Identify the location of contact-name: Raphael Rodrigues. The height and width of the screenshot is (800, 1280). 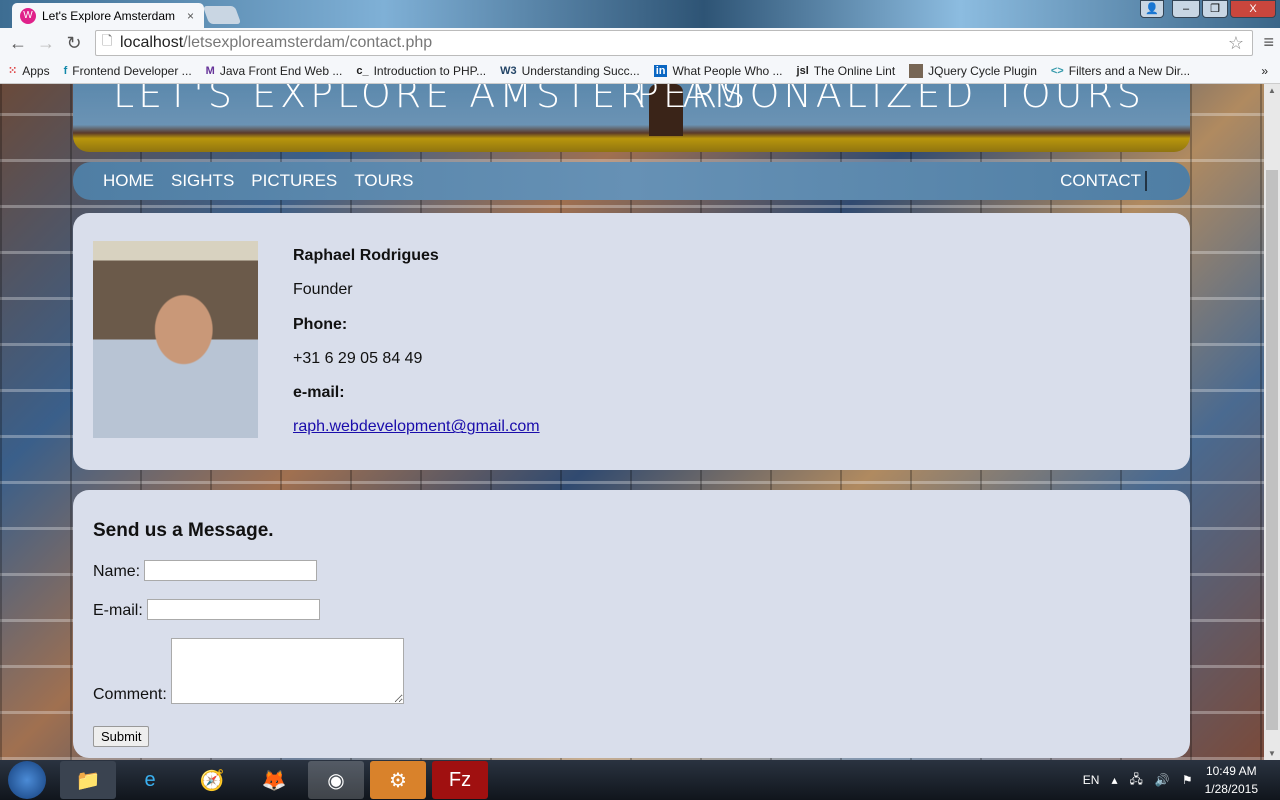
(366, 255).